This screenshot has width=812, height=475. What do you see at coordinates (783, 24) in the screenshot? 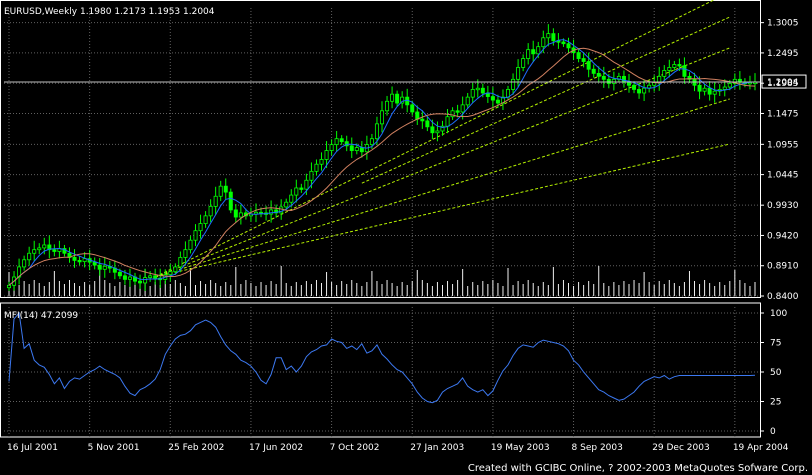
I see `y-tick-label: 1.3005` at bounding box center [783, 24].